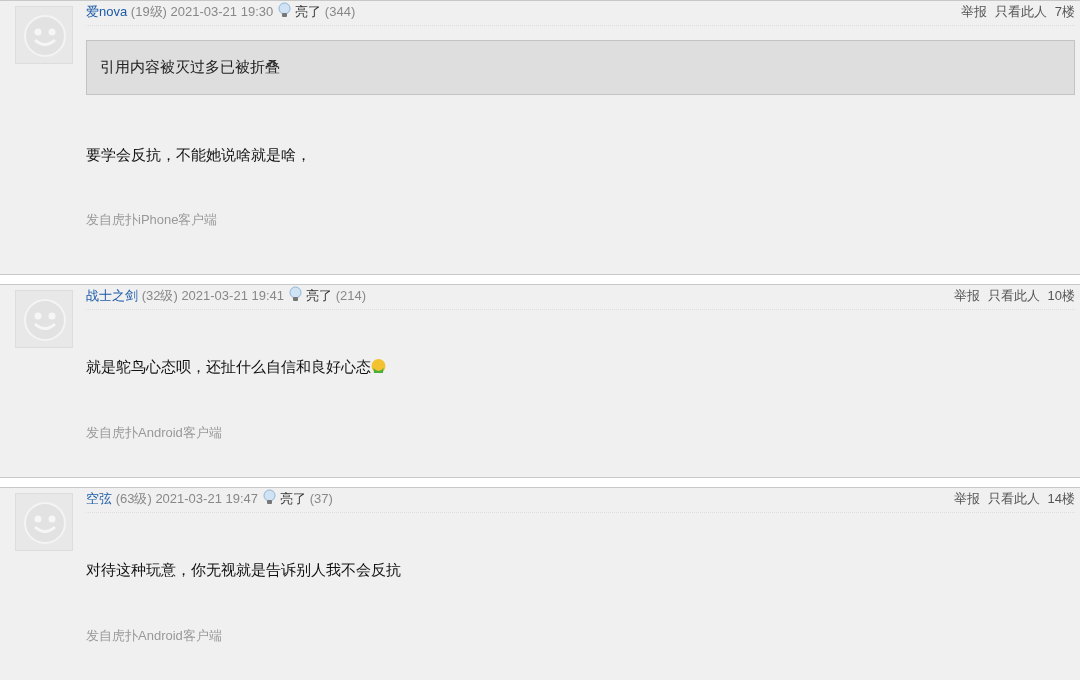 This screenshot has height=683, width=1080. I want to click on quote-box: 引用内容被灭过多已被折叠, so click(580, 67).